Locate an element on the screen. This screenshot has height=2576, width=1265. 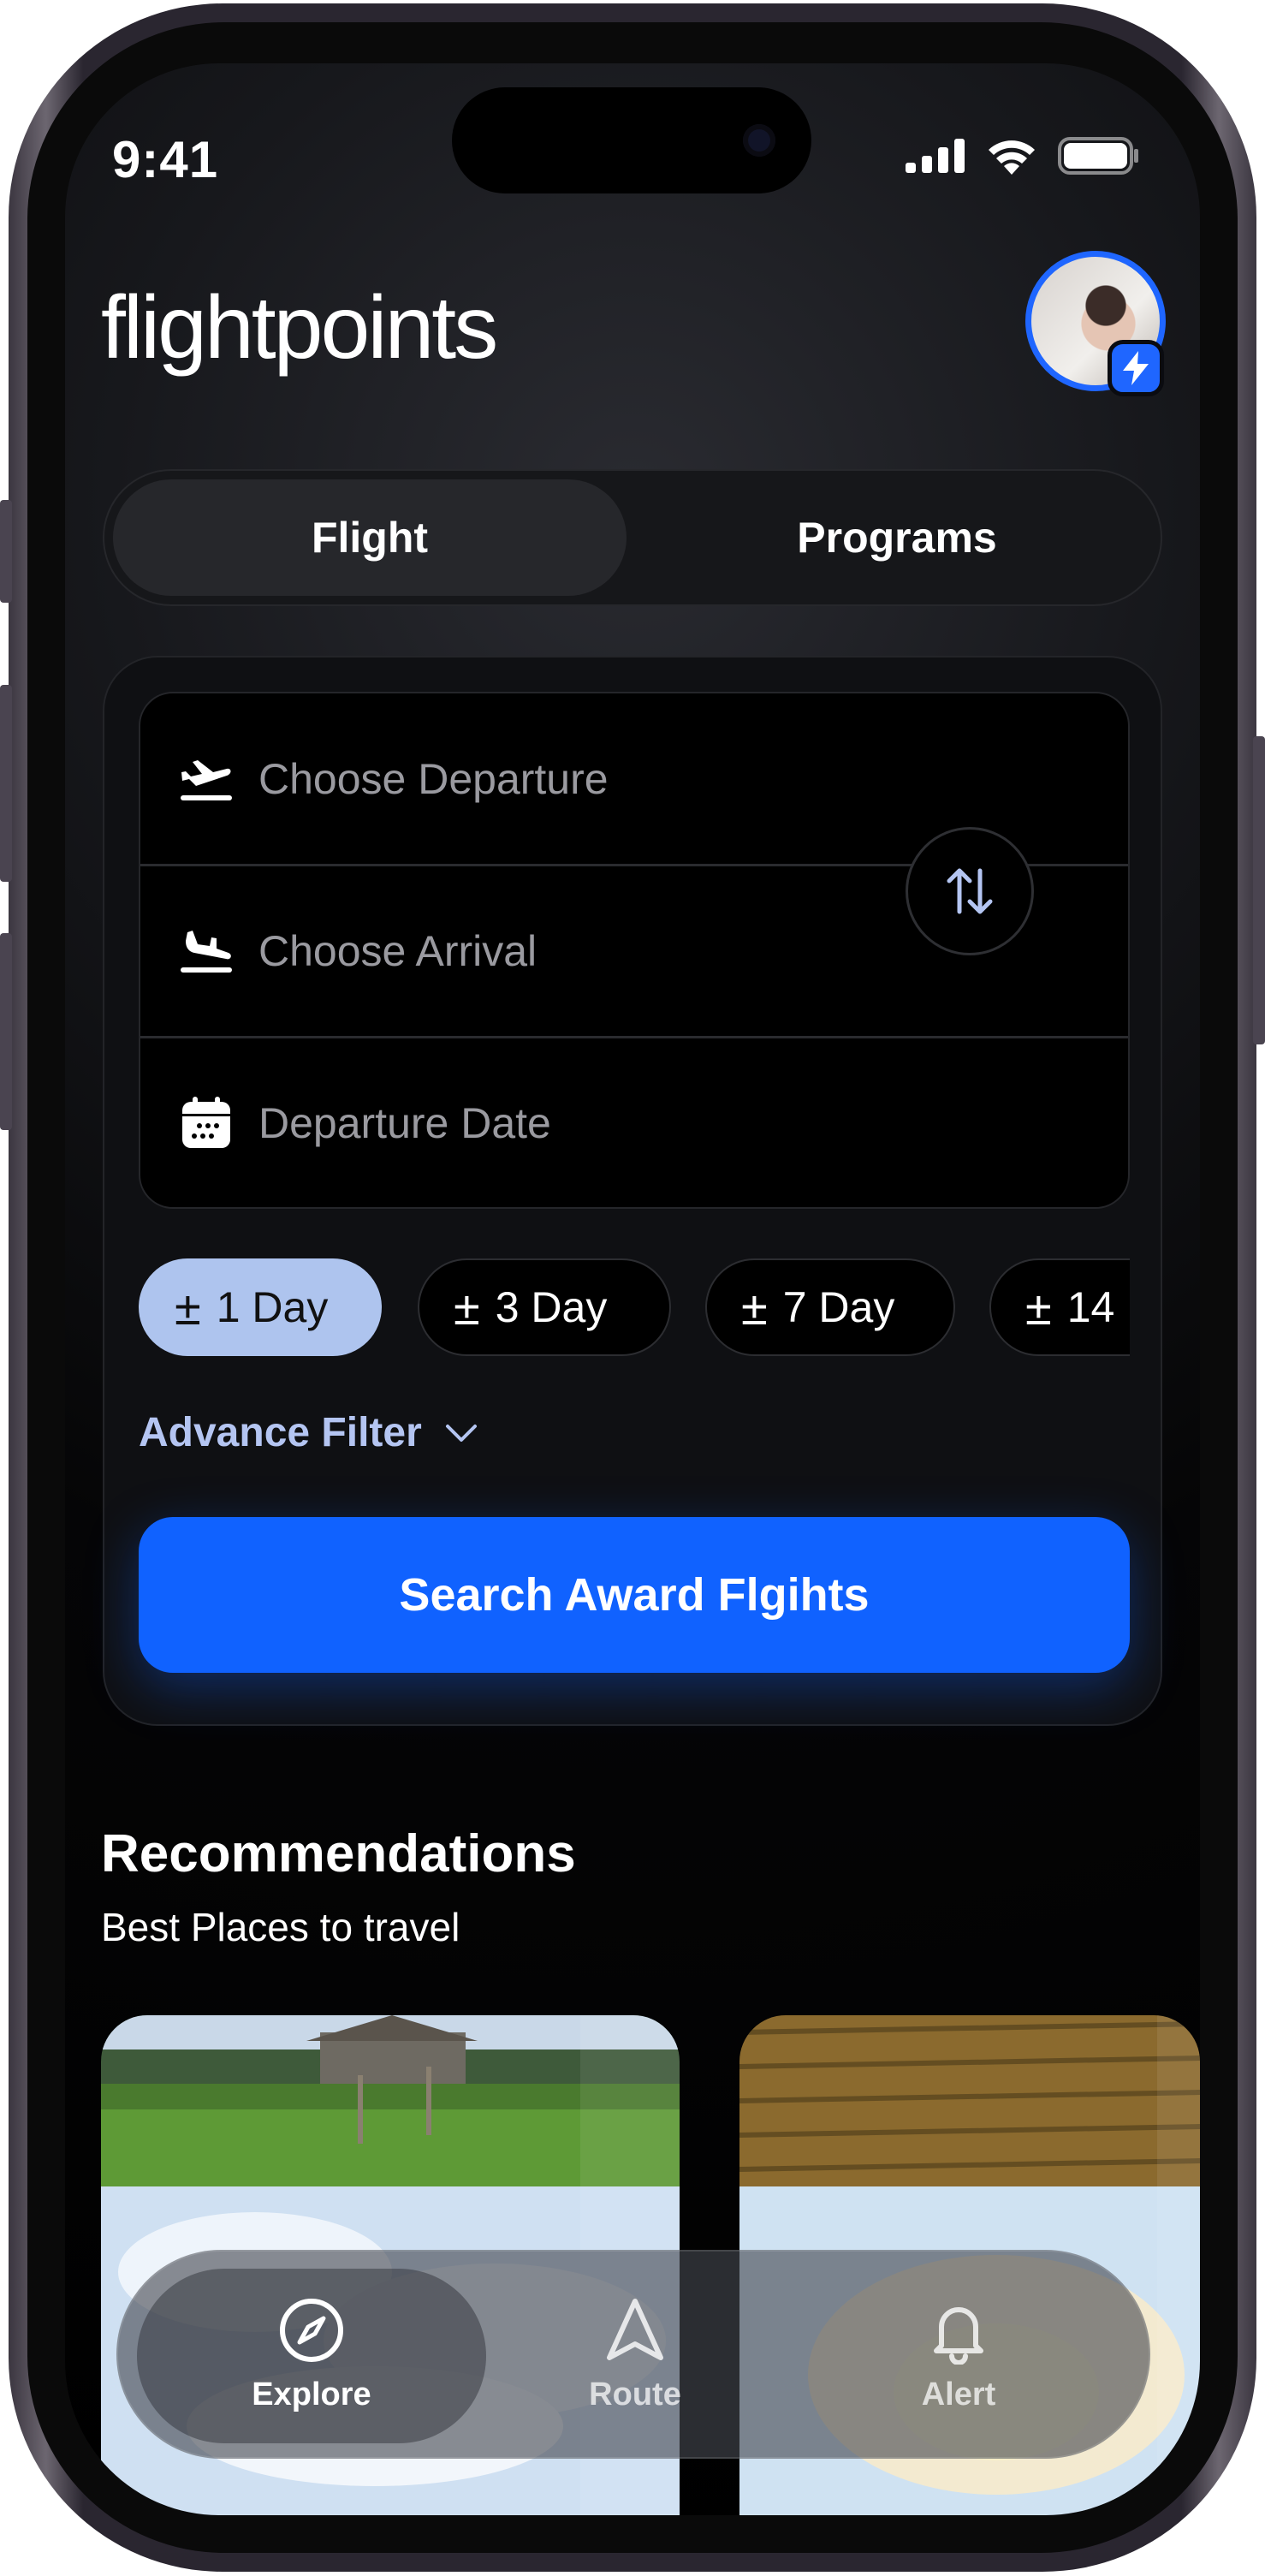
tab-route: Route is located at coordinates (635, 2354).